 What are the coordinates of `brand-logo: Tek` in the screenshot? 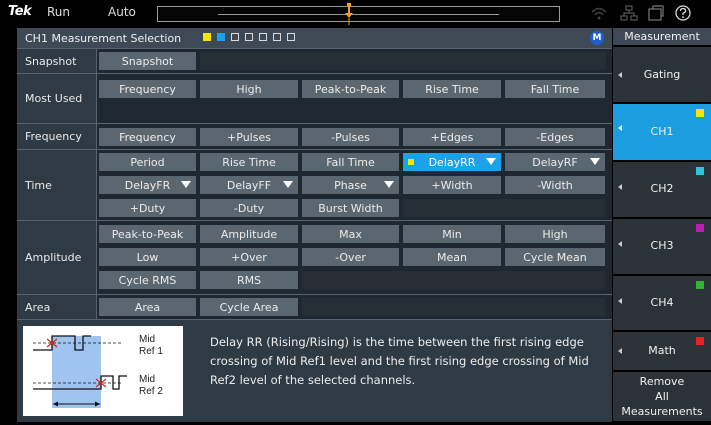 It's located at (20, 11).